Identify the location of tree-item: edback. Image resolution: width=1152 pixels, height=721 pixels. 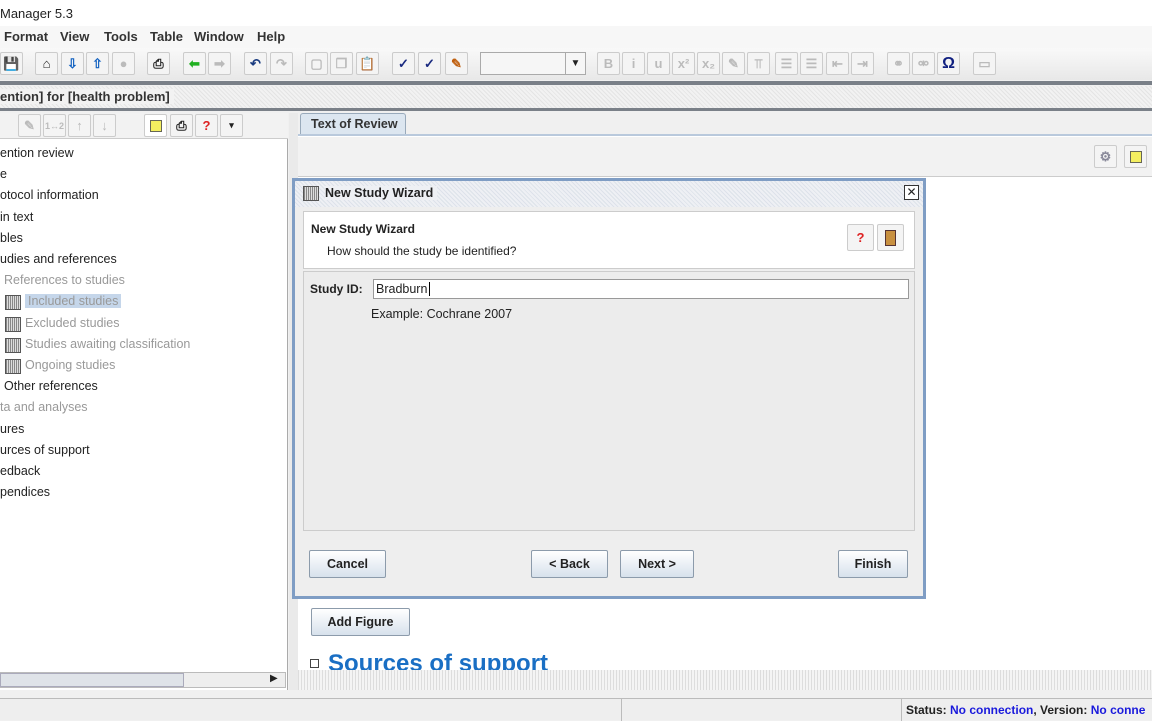
(20, 471).